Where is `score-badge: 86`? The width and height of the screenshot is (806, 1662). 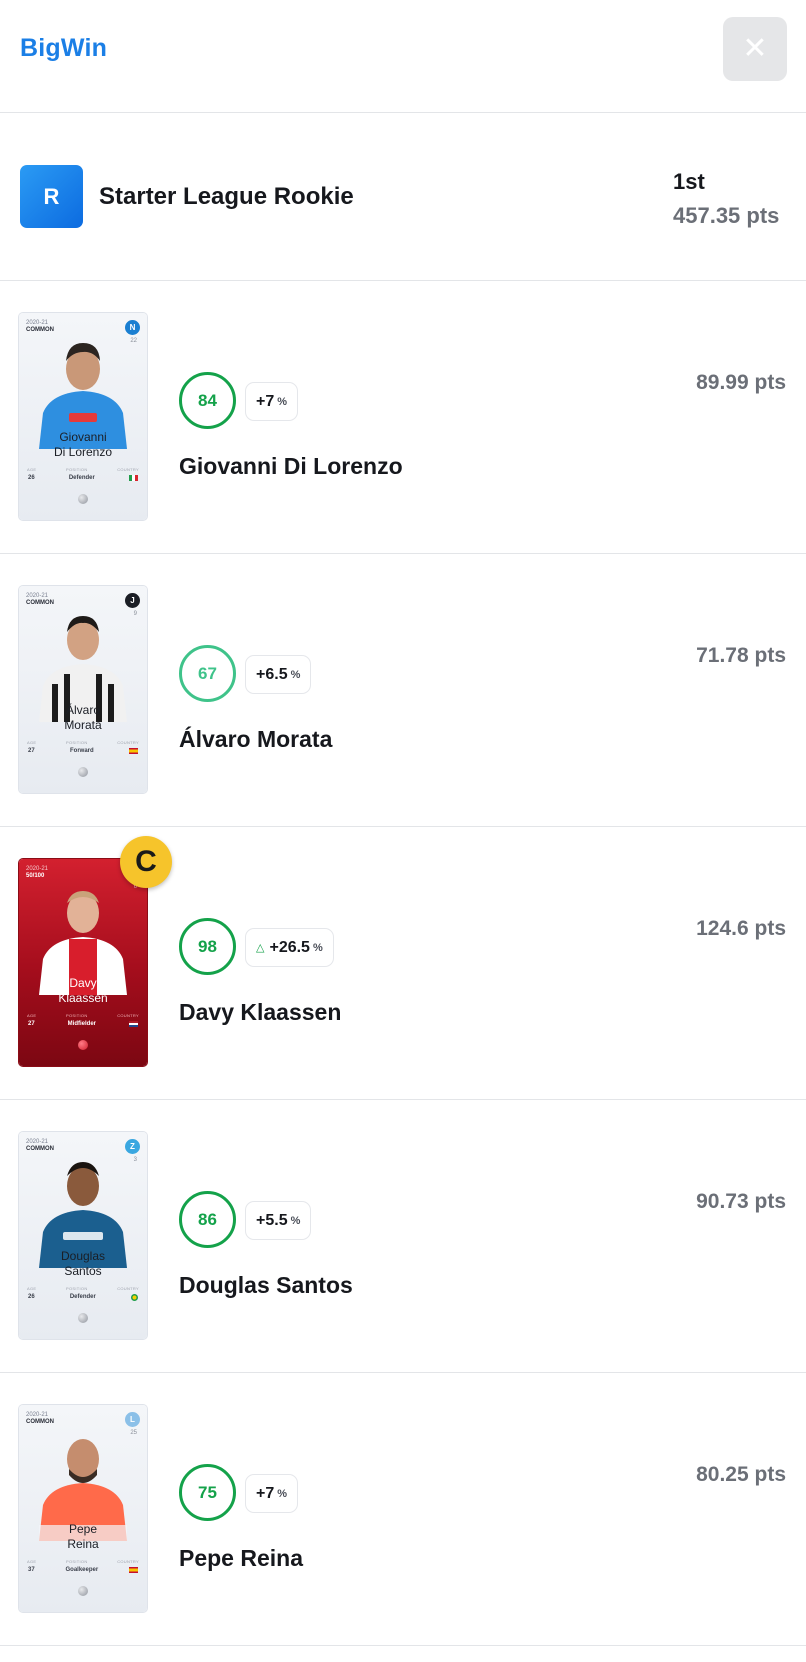
score-badge: 86 is located at coordinates (207, 1219).